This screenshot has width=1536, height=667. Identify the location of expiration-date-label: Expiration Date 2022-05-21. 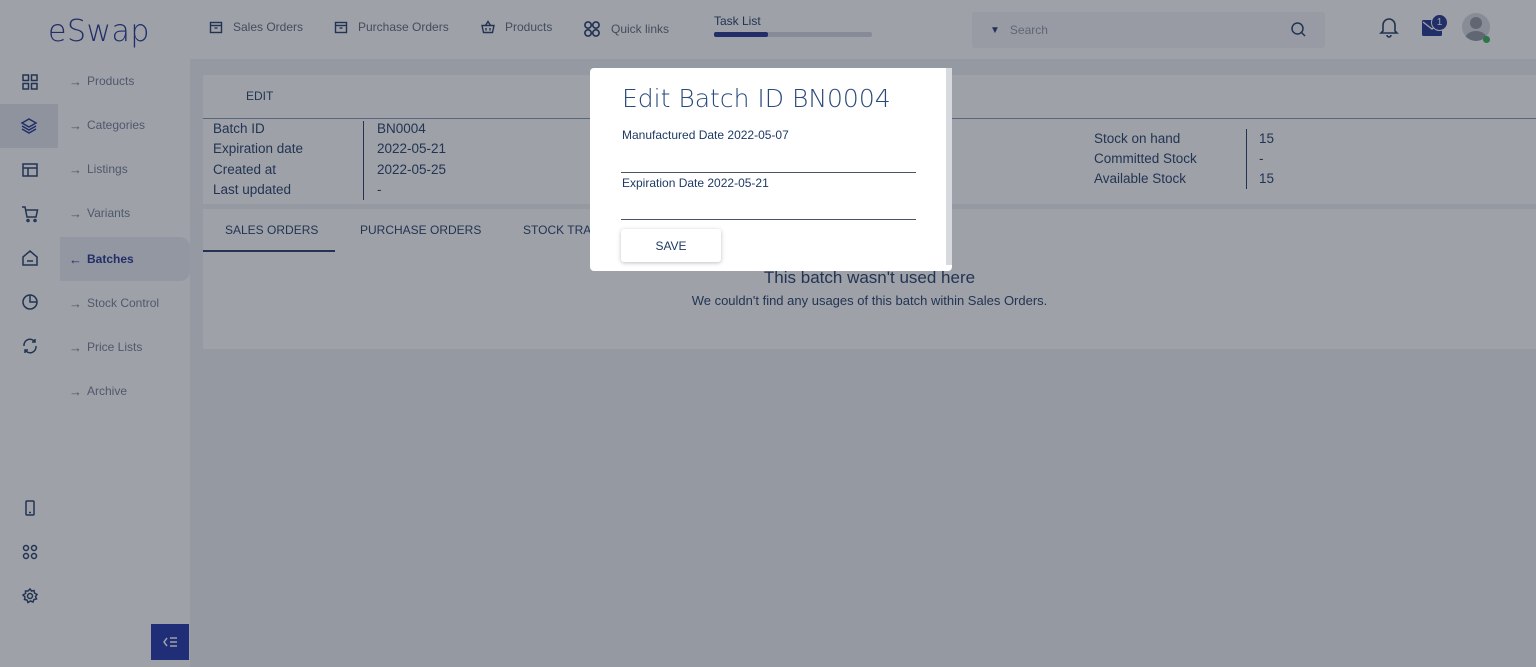
(695, 183).